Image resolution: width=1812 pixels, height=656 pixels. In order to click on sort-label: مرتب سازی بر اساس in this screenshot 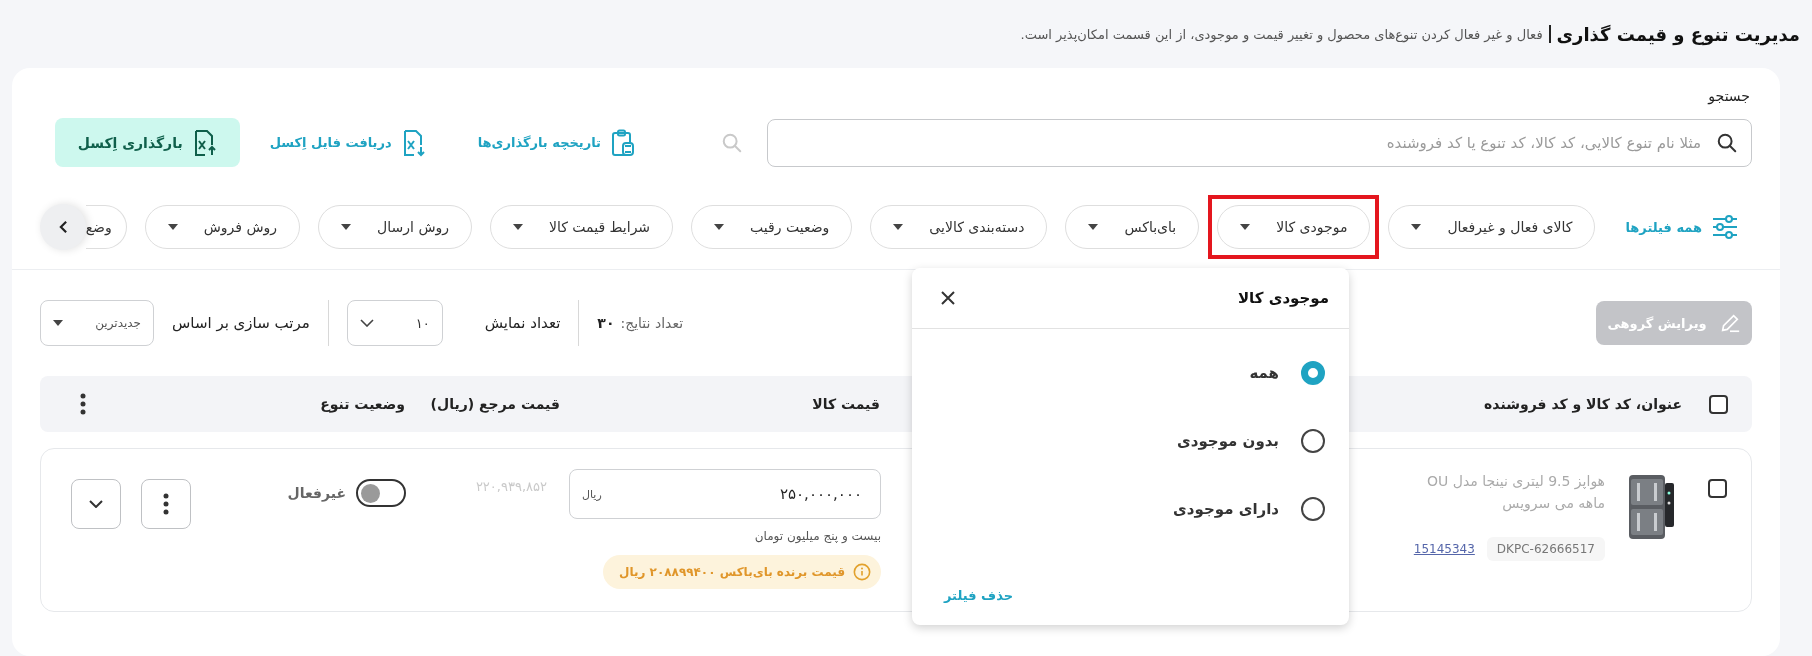, I will do `click(241, 323)`.